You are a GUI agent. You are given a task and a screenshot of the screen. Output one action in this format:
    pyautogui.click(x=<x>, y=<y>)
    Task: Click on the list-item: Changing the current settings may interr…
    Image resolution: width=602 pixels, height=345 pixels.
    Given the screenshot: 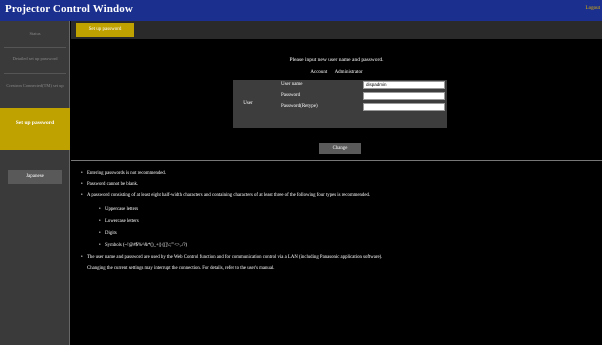 What is the action you would take?
    pyautogui.click(x=181, y=268)
    